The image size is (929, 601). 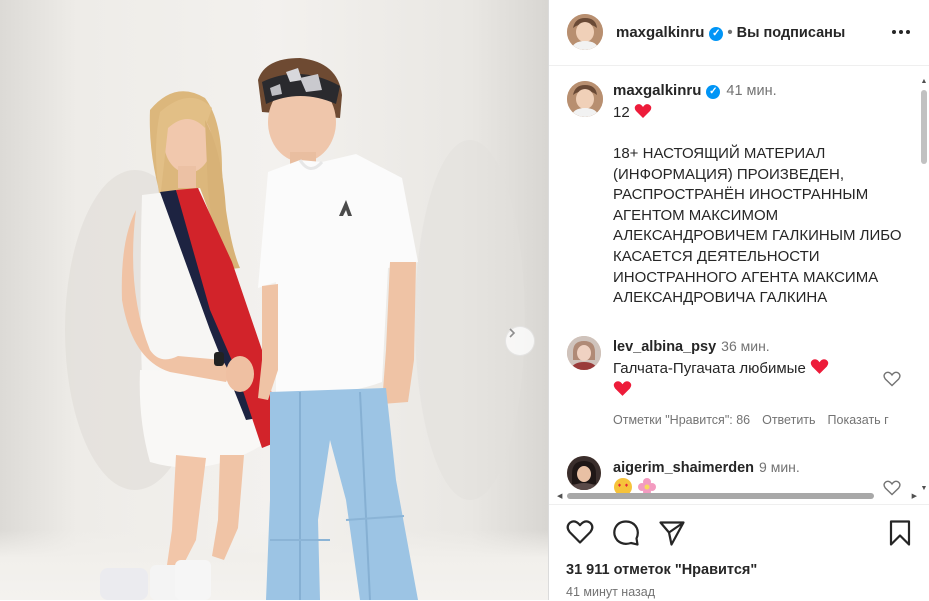 I want to click on post-timestamp: 41 минут назад, so click(x=610, y=592).